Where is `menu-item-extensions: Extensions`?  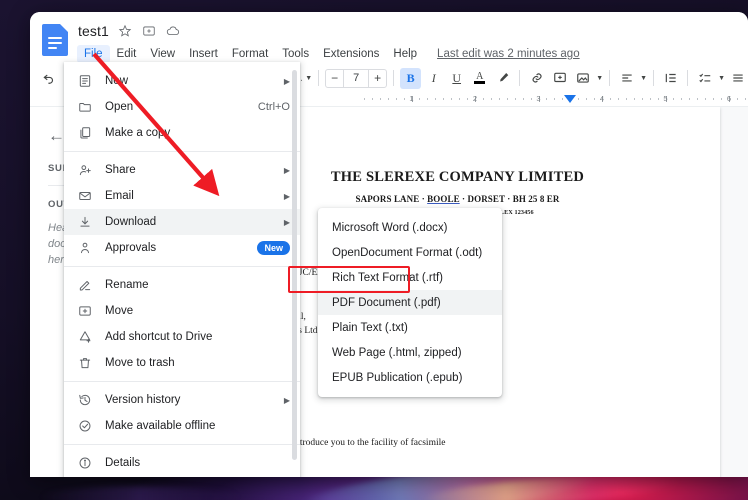 menu-item-extensions: Extensions is located at coordinates (351, 54).